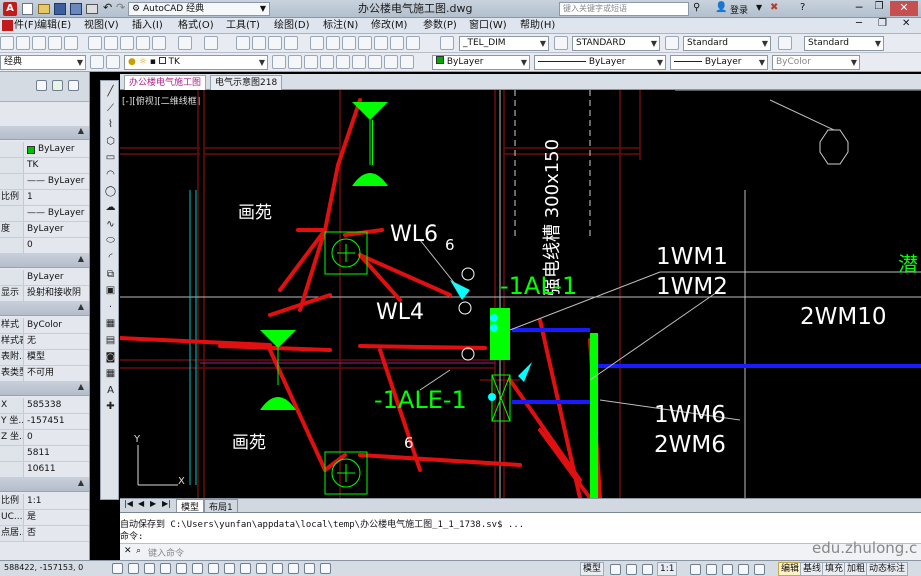 The height and width of the screenshot is (576, 921). What do you see at coordinates (147, 26) in the screenshot?
I see `menu-insert: 插入(I)` at bounding box center [147, 26].